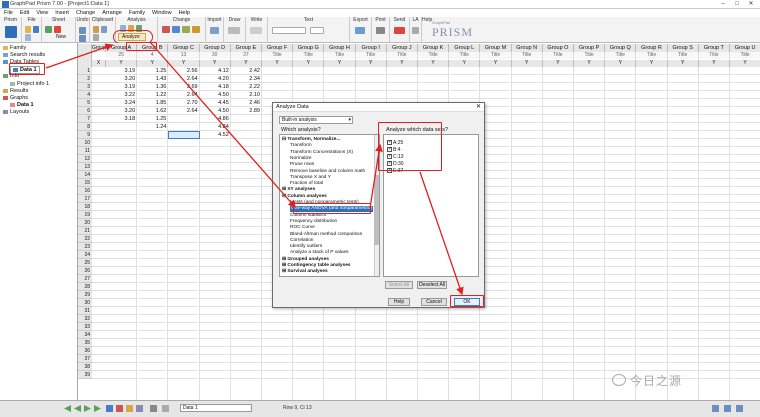  I want to click on arrow-data1-to-analyze, so click(79, 56).